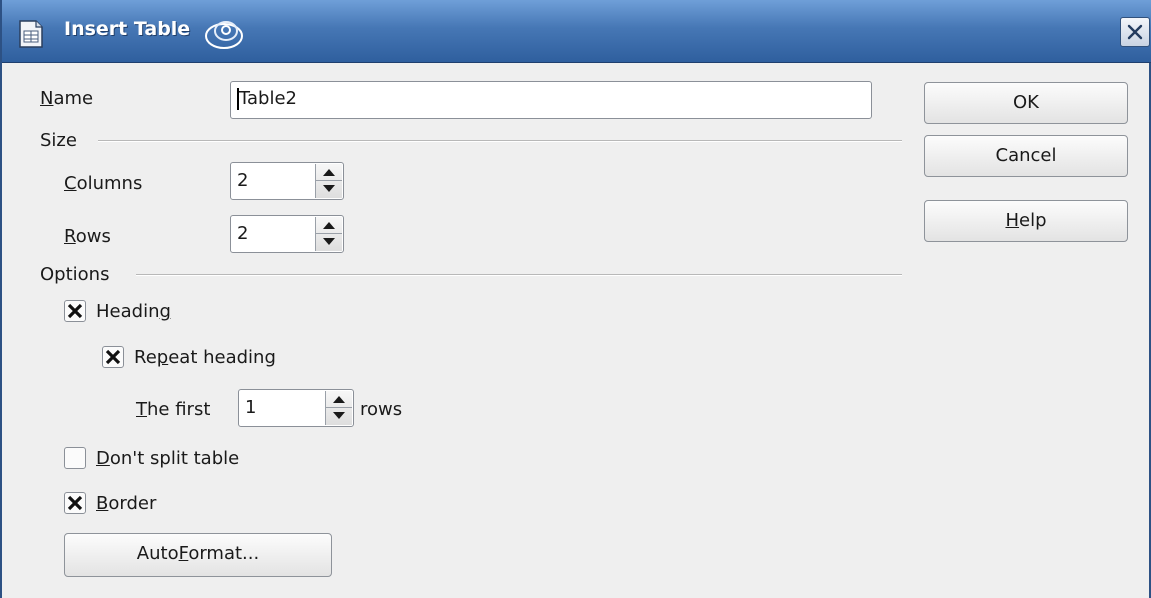 This screenshot has width=1151, height=598. I want to click on rows-value: 2, so click(243, 233).